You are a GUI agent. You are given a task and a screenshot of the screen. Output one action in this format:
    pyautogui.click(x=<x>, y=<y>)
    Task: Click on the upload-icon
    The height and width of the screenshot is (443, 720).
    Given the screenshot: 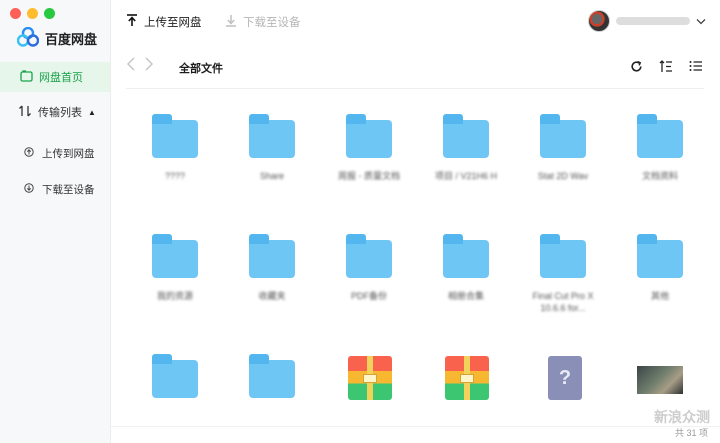 What is the action you would take?
    pyautogui.click(x=132, y=22)
    